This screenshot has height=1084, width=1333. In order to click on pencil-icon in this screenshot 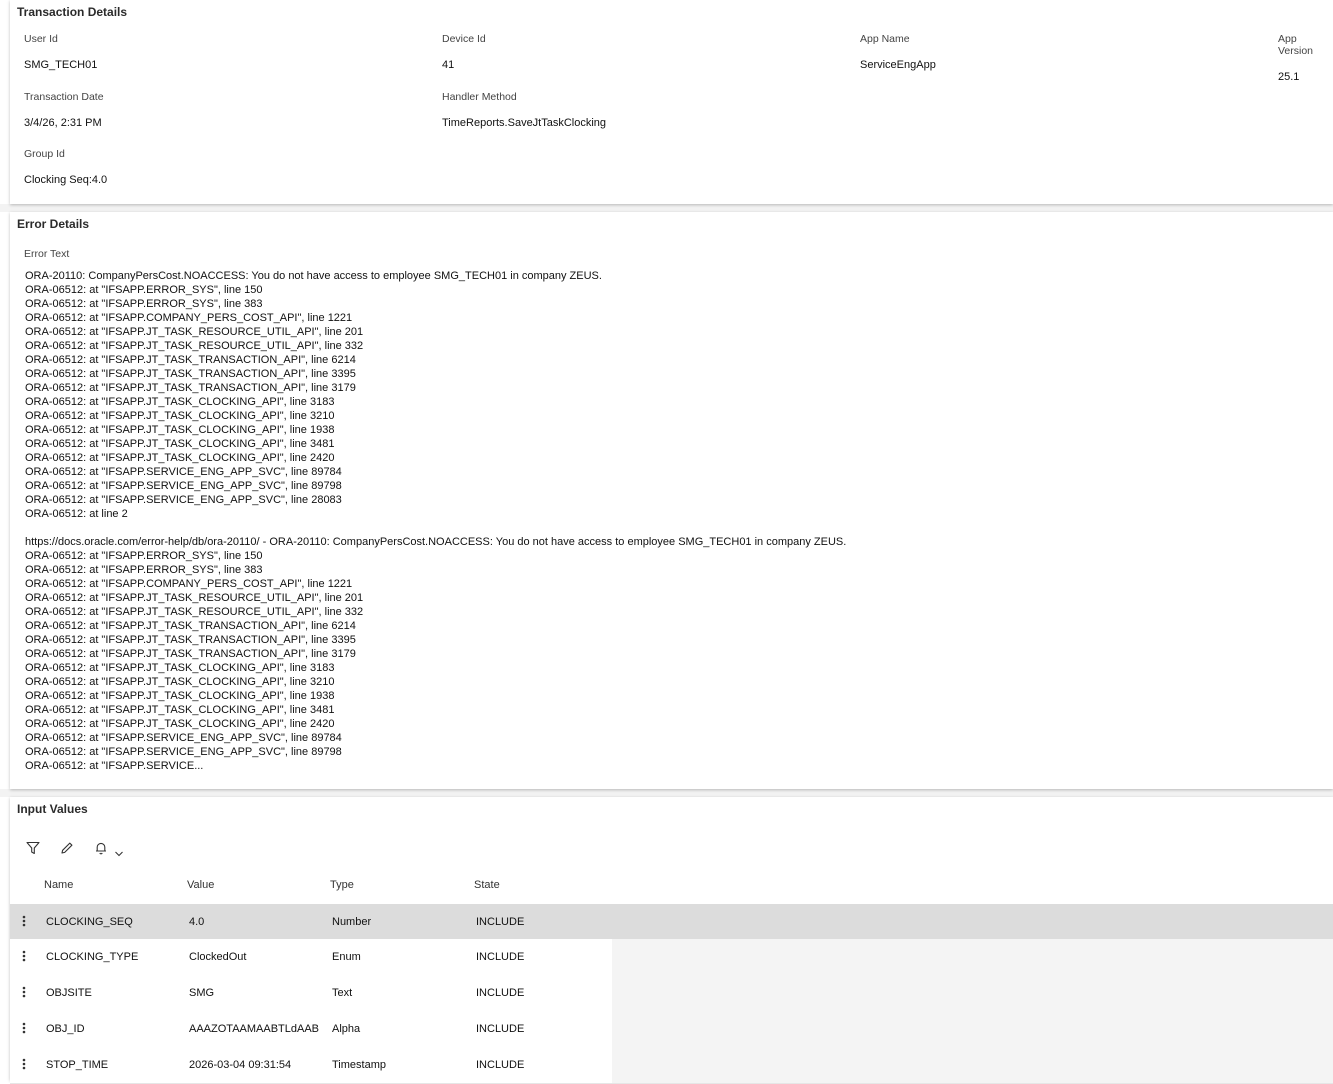, I will do `click(68, 849)`.